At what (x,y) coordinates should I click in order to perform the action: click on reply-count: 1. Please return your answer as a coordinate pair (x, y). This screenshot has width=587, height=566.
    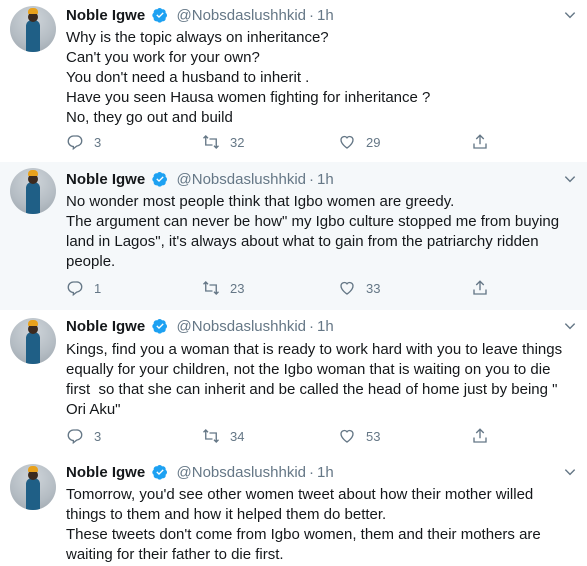
    Looking at the image, I should click on (98, 288).